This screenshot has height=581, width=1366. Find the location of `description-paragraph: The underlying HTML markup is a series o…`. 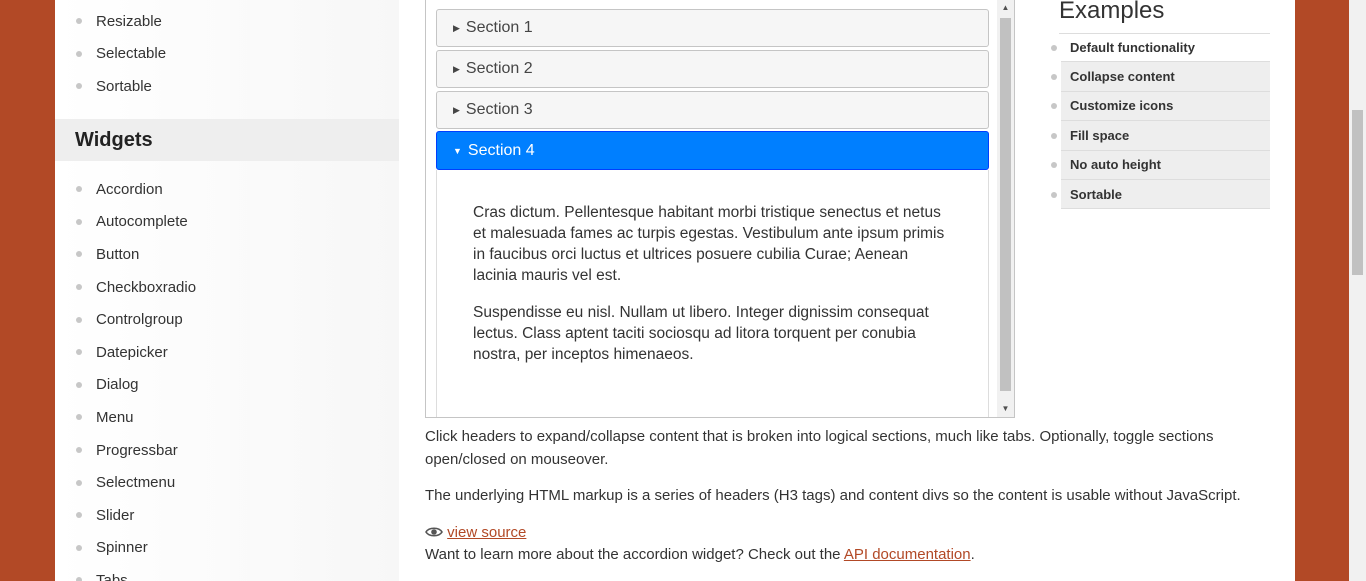

description-paragraph: The underlying HTML markup is a series o… is located at coordinates (833, 495).